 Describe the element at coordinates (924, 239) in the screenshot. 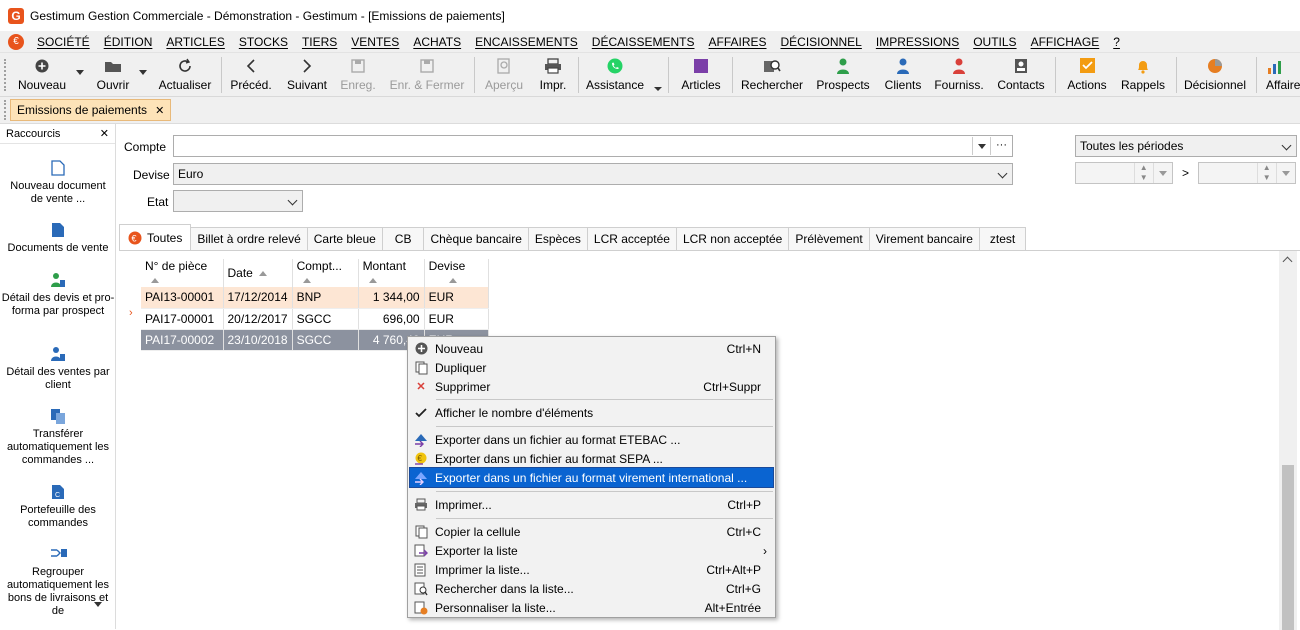

I see `tab-virement-bancaire: Virement bancaire` at that location.